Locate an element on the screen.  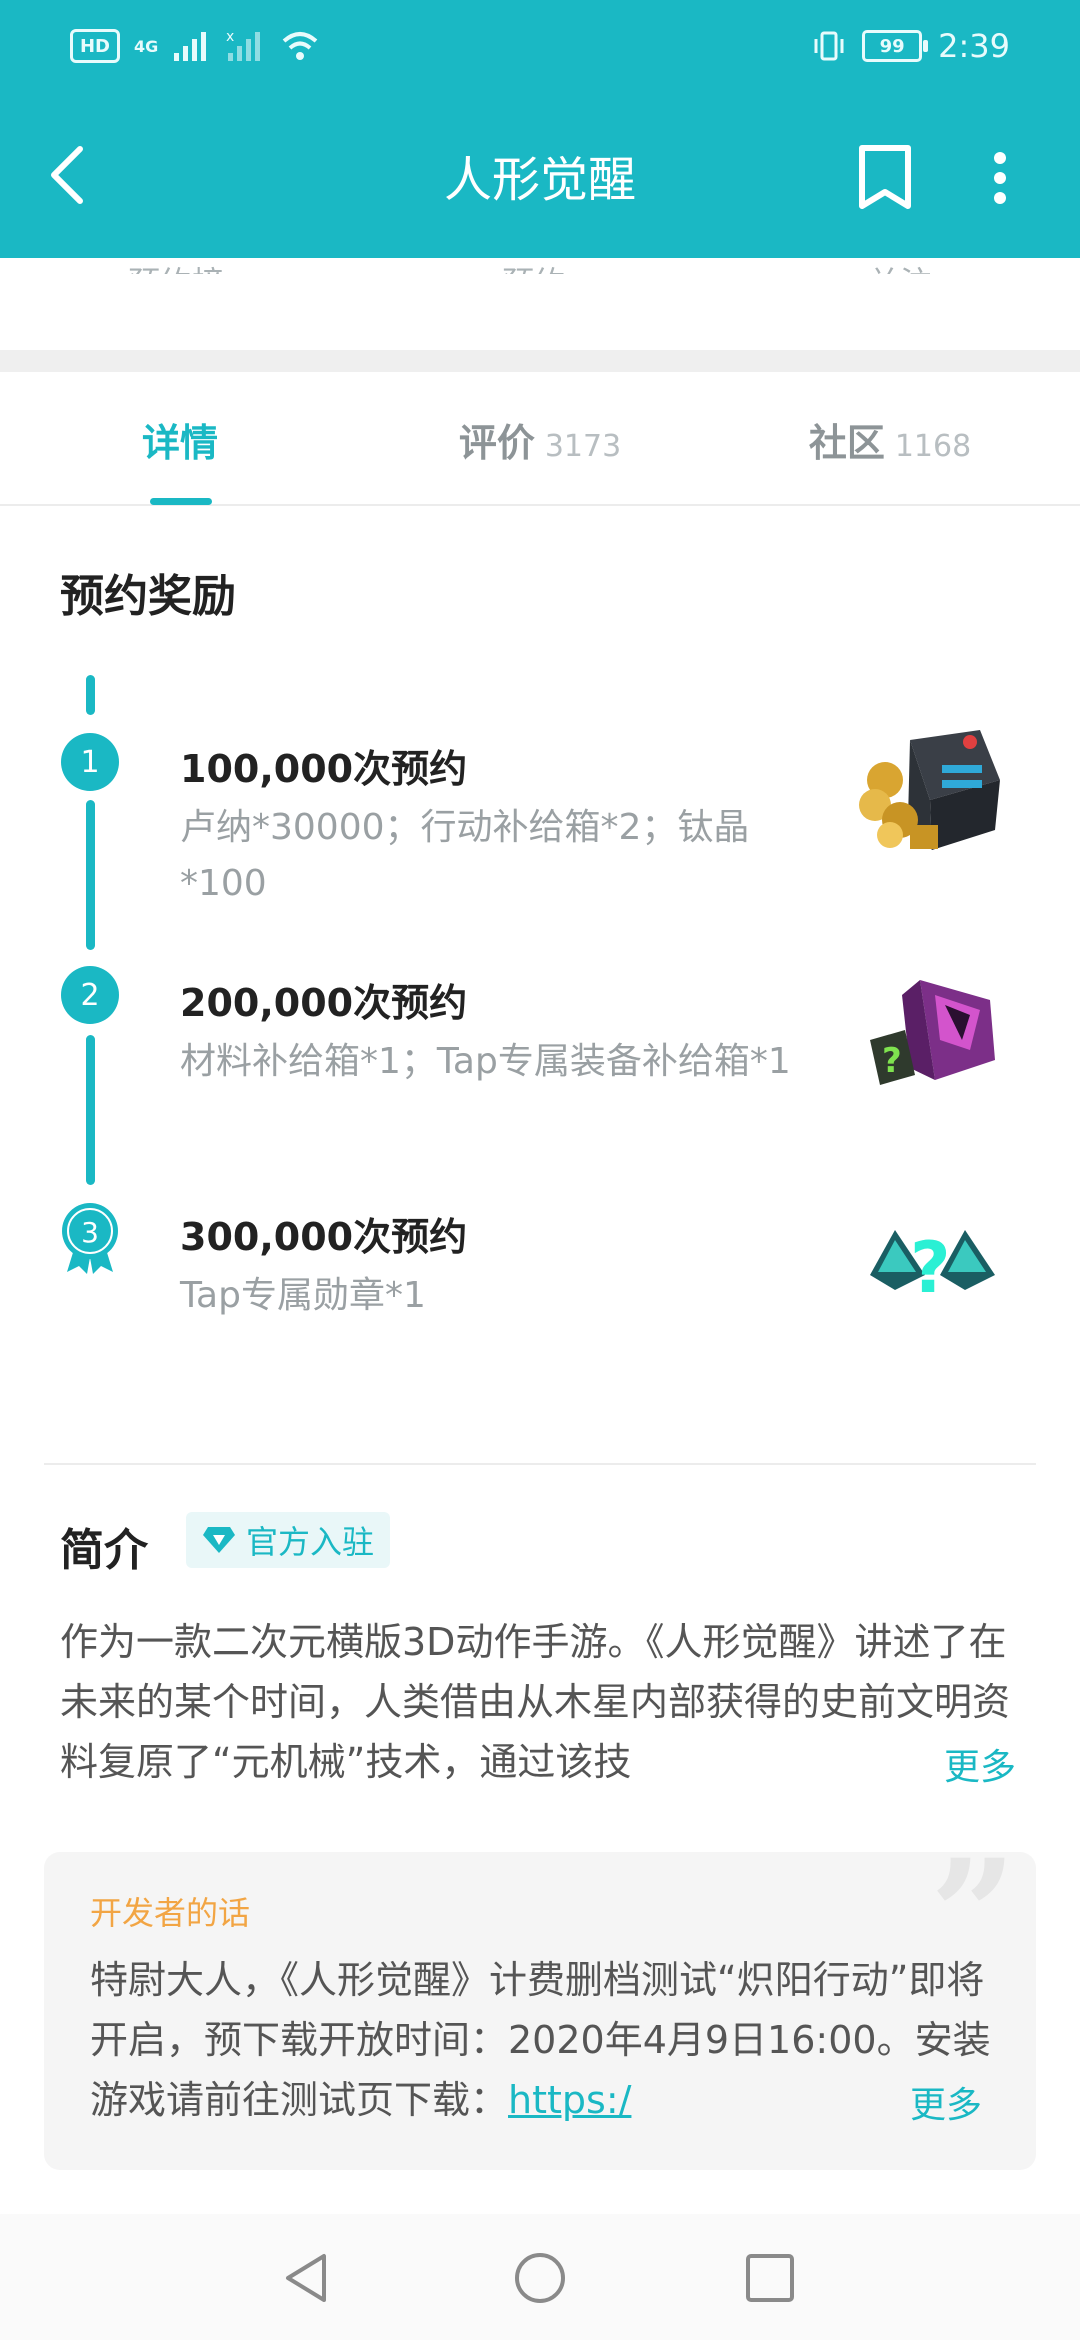
official-badge: 官方入驻 is located at coordinates (288, 1540).